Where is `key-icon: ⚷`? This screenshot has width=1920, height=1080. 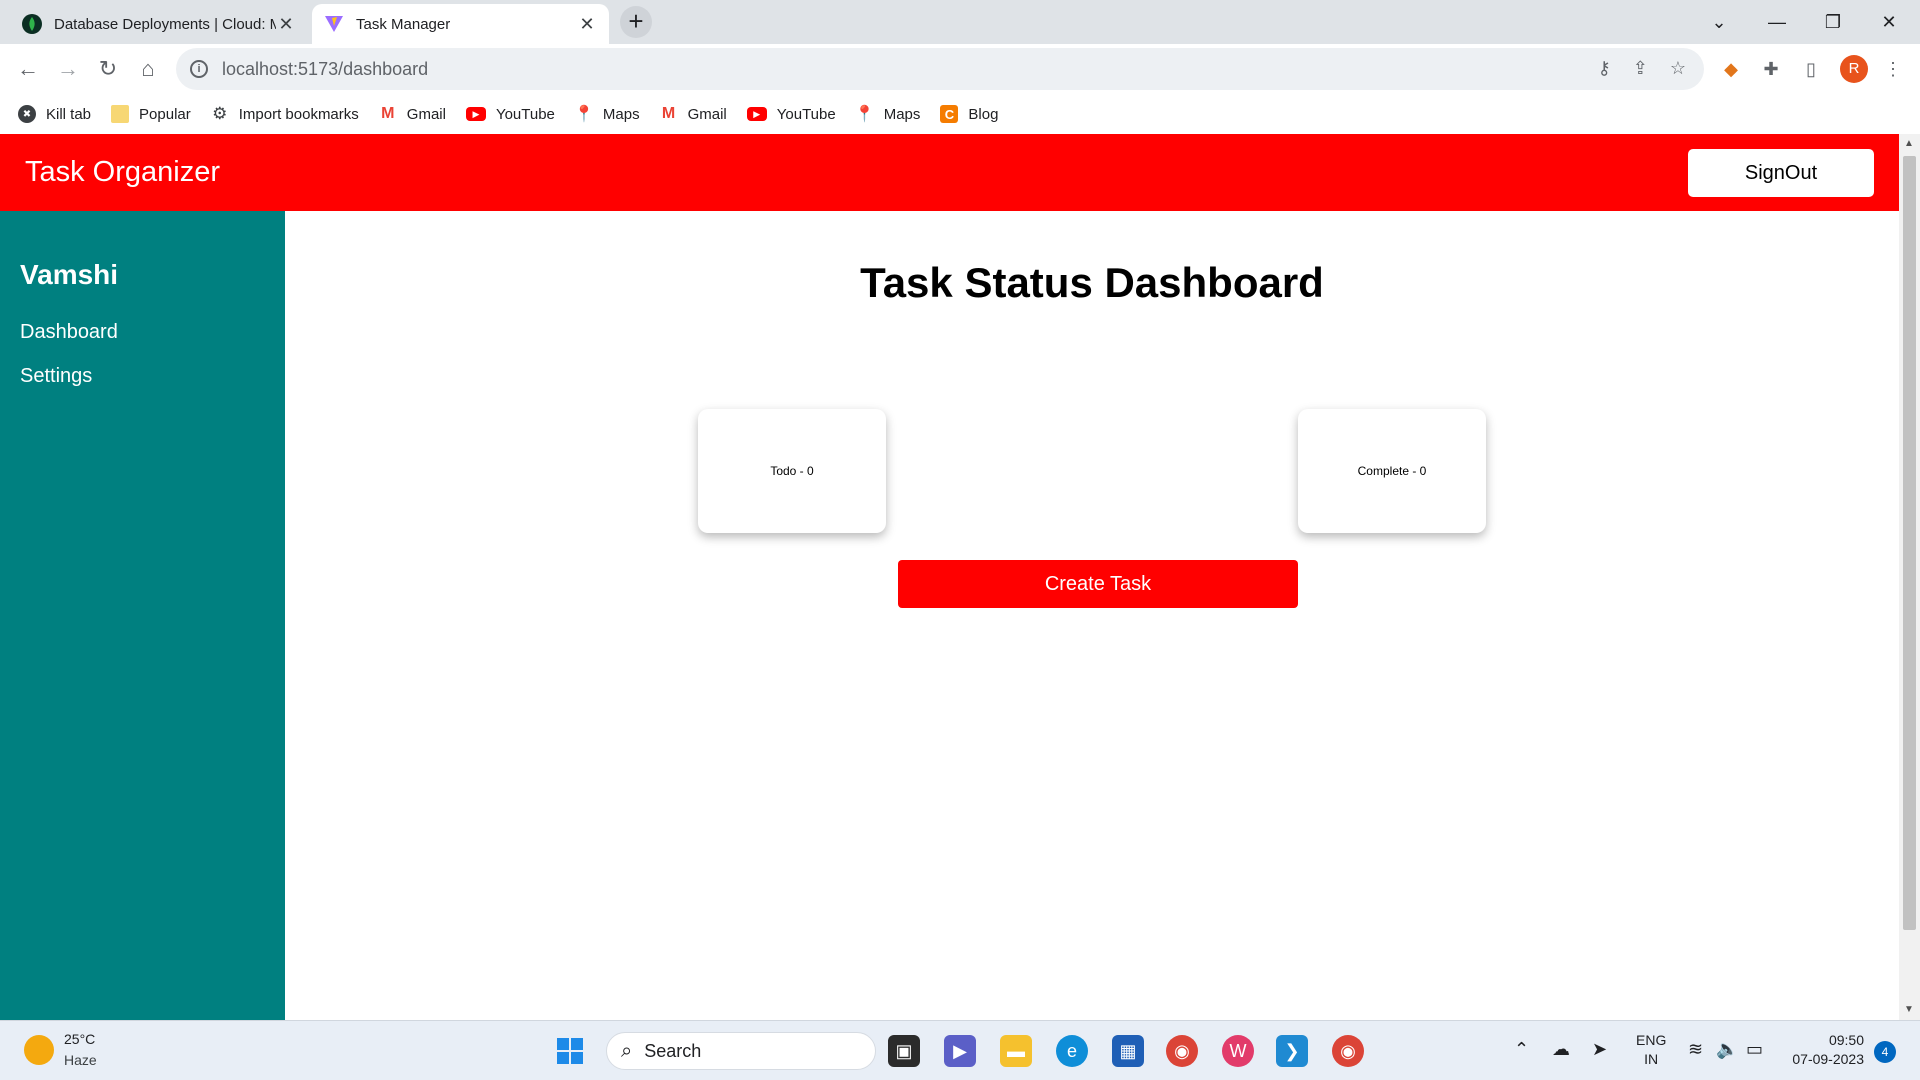 key-icon: ⚷ is located at coordinates (1604, 68).